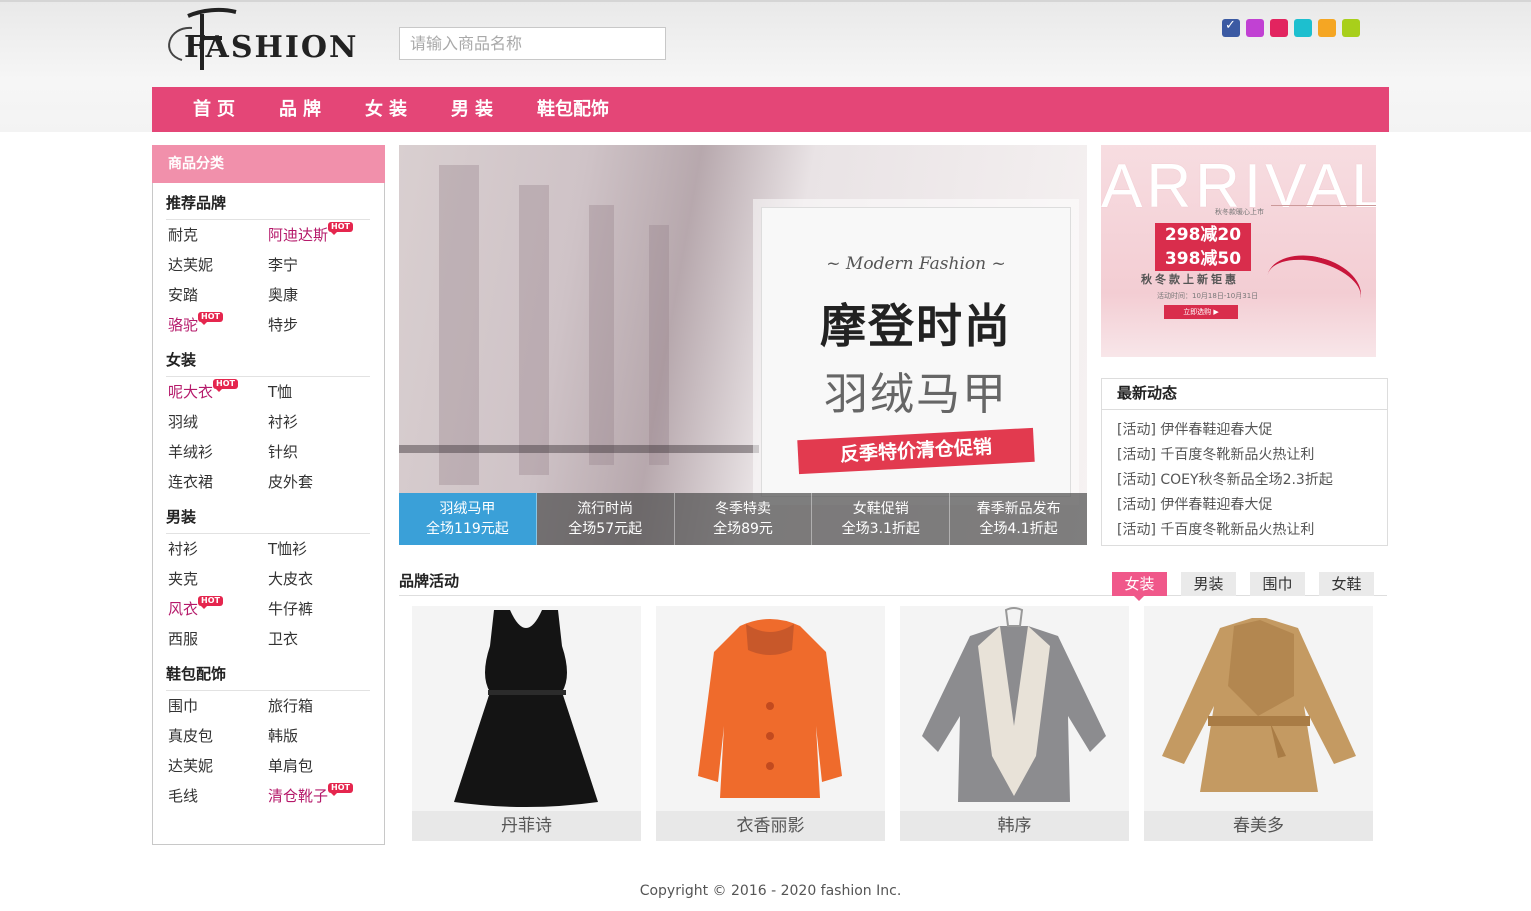  What do you see at coordinates (218, 796) in the screenshot?
I see `category-link: 毛线` at bounding box center [218, 796].